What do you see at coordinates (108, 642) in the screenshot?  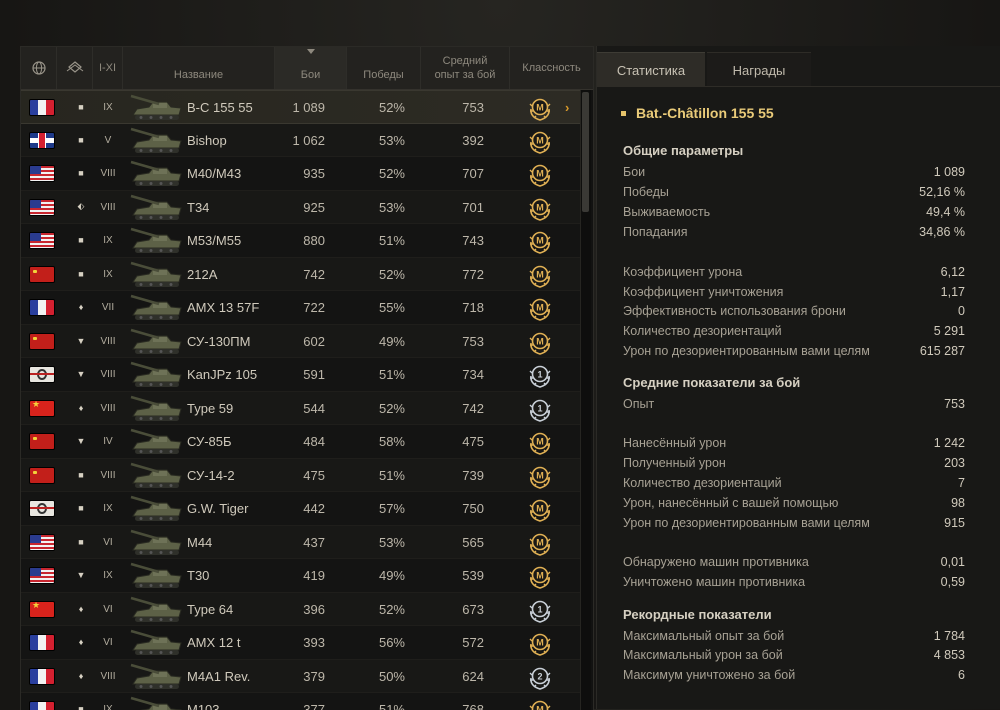 I see `vehicle-tier: VI` at bounding box center [108, 642].